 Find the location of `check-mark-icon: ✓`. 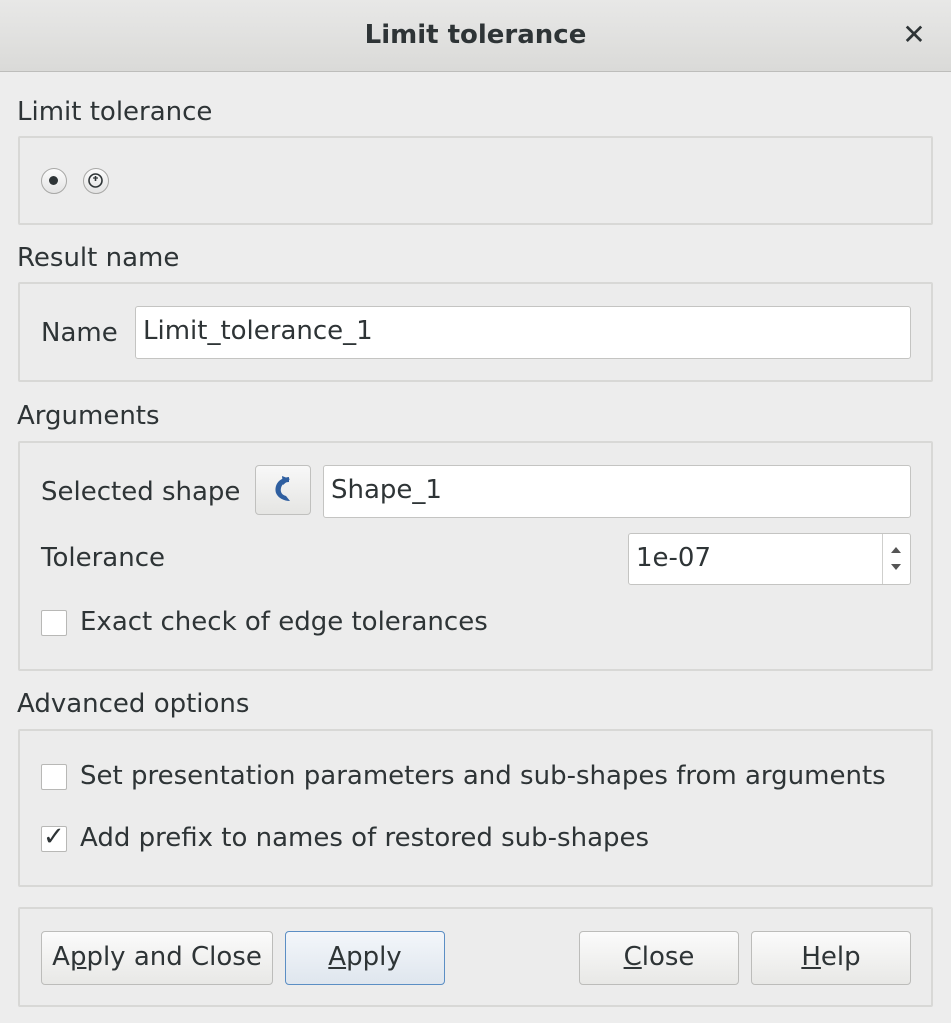

check-mark-icon: ✓ is located at coordinates (54, 837).